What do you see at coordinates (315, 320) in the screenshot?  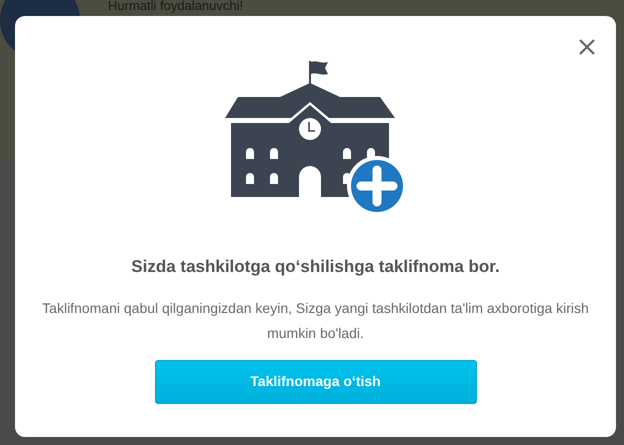 I see `dialog-message: Taklifnomani qabul qilganingizdan keyin, Sizga yangi tashkilotdan ta'lim axborotiga kirish mumkin bo'ladi.` at bounding box center [315, 320].